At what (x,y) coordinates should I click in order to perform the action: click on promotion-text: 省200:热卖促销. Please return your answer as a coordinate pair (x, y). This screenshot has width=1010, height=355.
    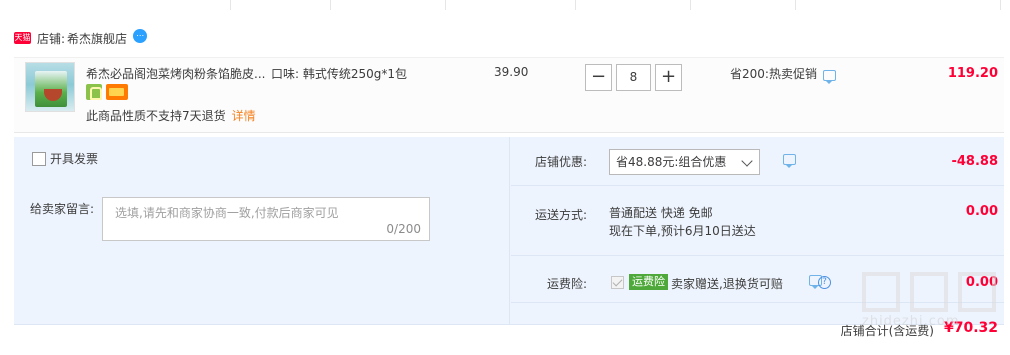
    Looking at the image, I should click on (773, 74).